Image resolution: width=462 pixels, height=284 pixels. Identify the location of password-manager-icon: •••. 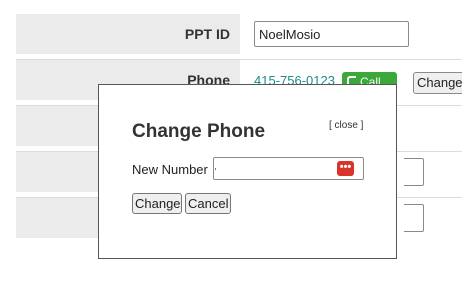
(345, 168).